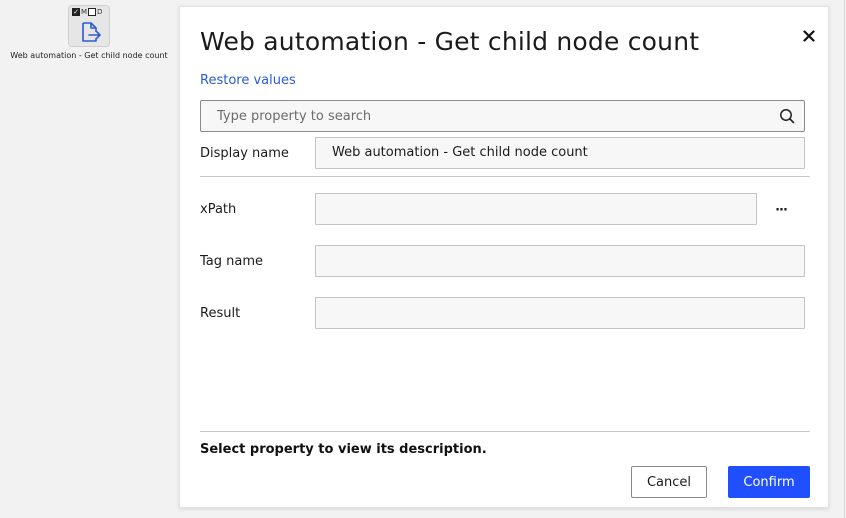 This screenshot has height=518, width=846. I want to click on flag-m-checkbox: ✓, so click(76, 12).